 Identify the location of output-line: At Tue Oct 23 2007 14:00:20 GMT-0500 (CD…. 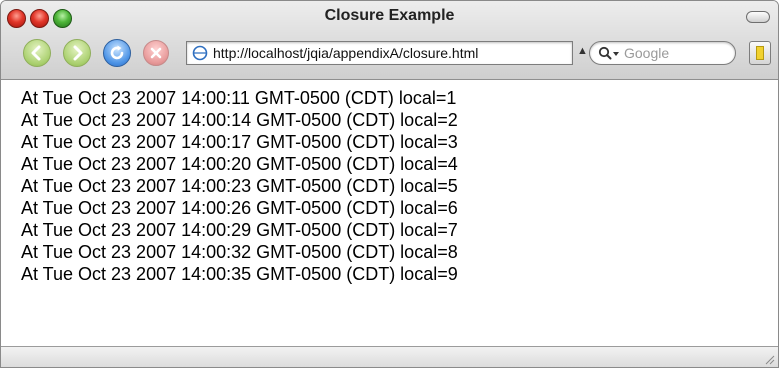
(239, 164).